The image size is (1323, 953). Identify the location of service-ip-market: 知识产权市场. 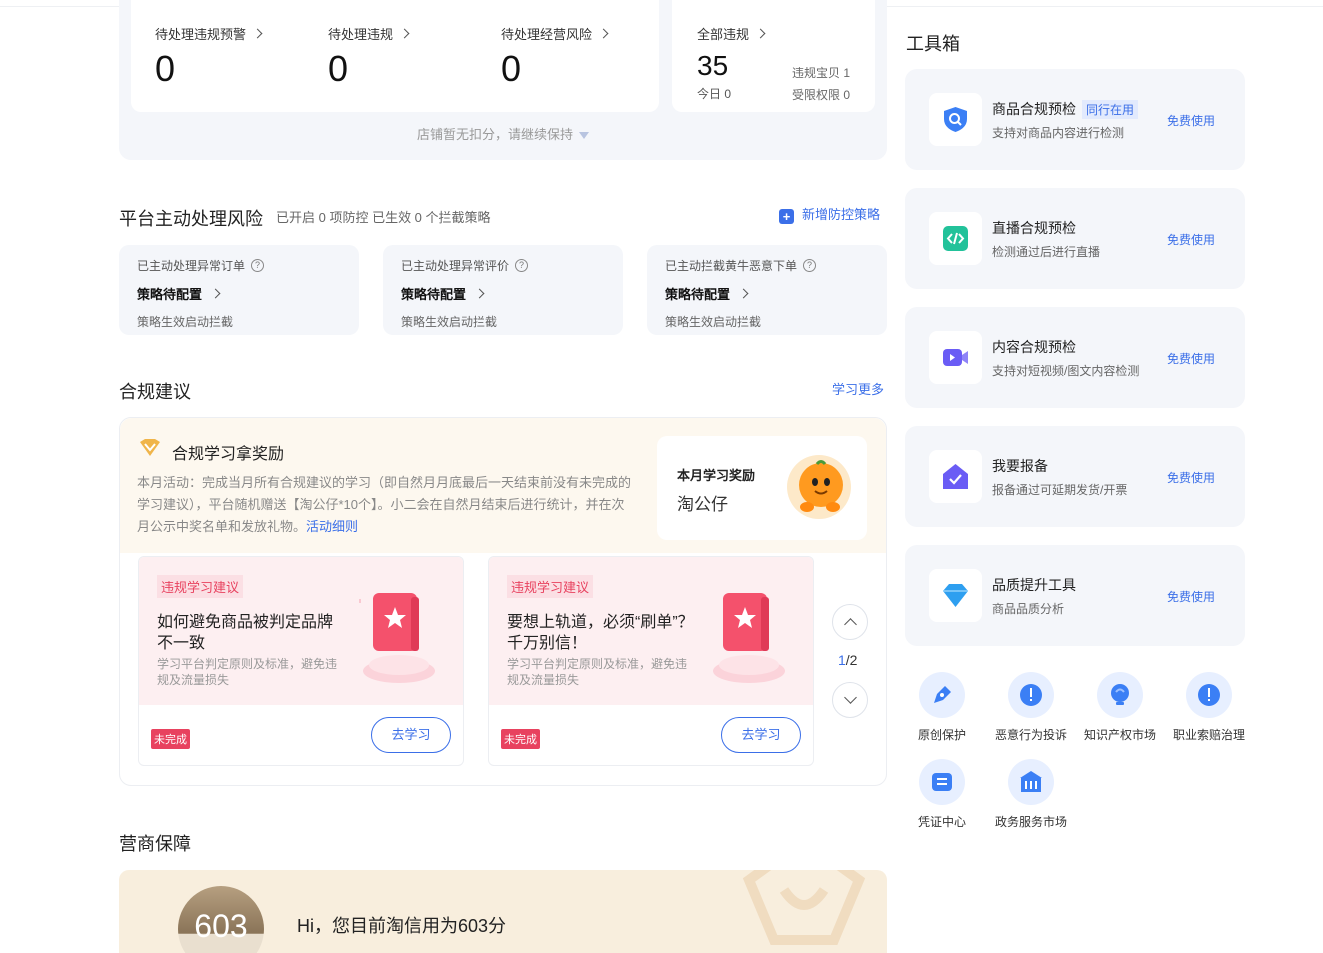
(1120, 707).